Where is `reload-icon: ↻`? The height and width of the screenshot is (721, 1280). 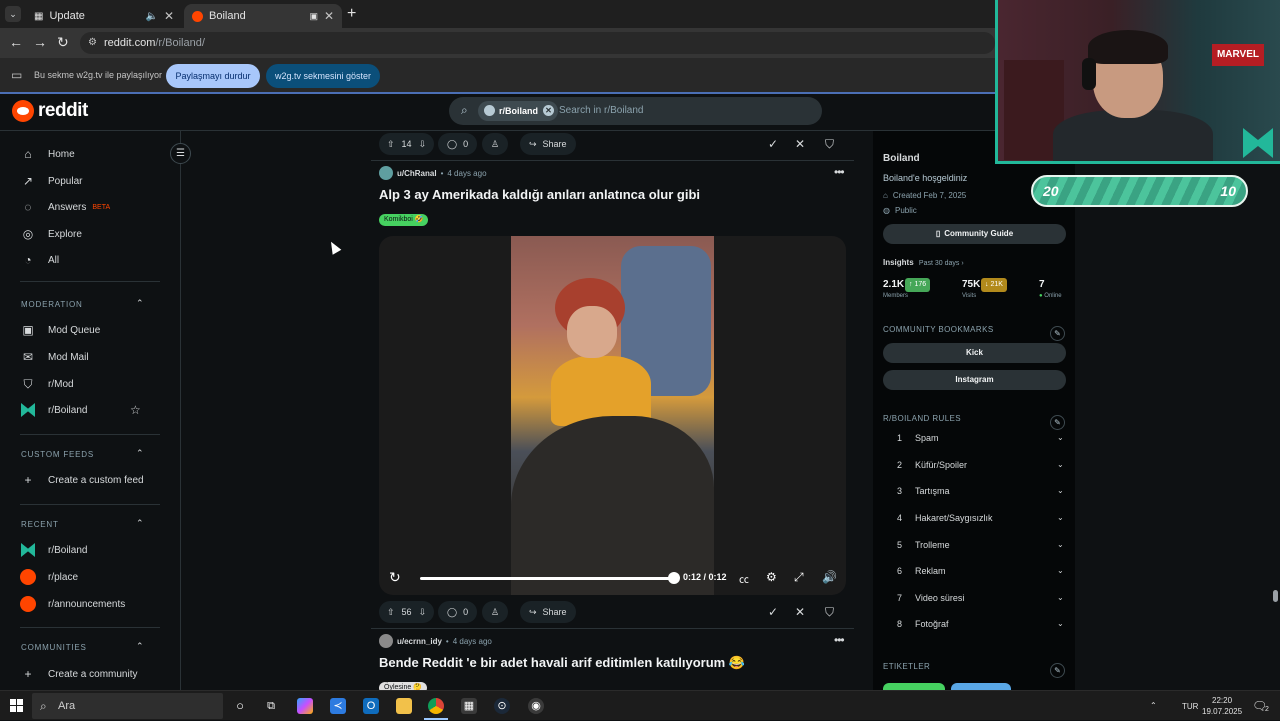
reload-icon: ↻ is located at coordinates (63, 42).